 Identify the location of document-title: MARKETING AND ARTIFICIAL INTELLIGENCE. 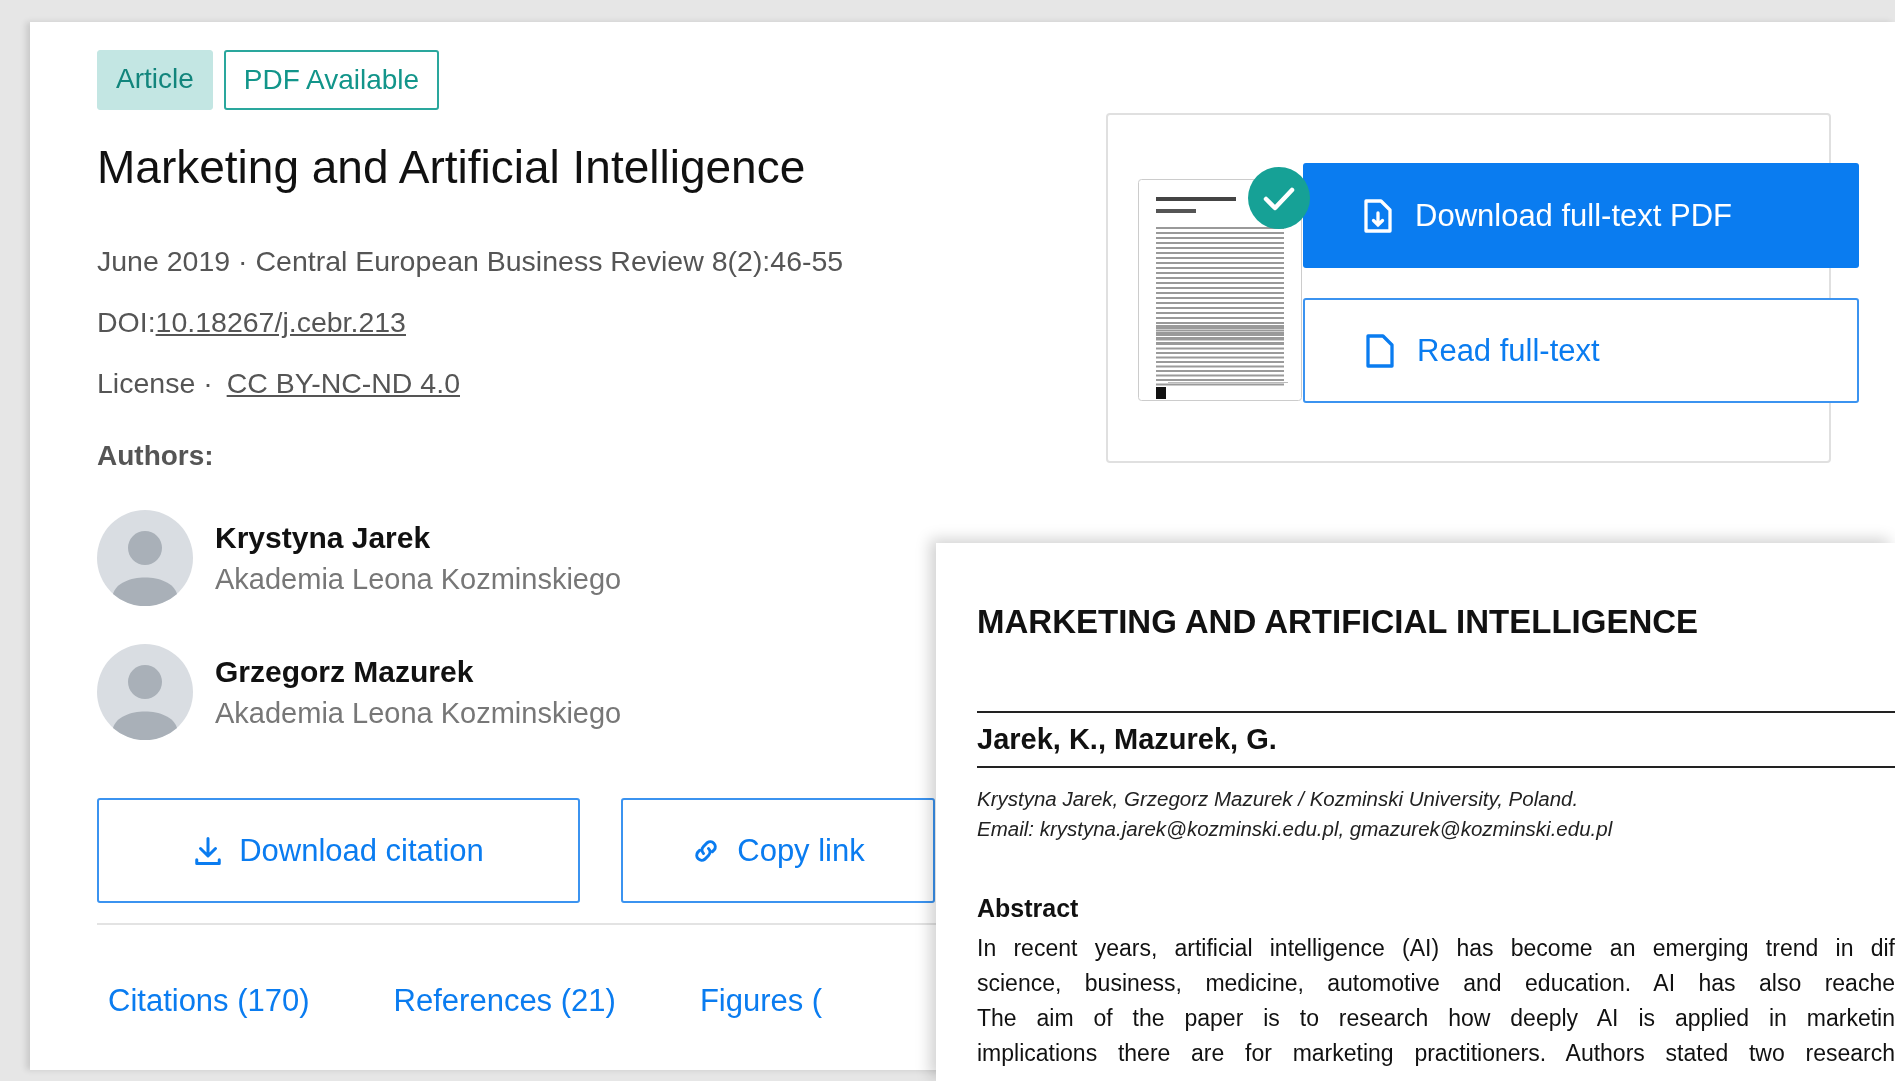
(1338, 622).